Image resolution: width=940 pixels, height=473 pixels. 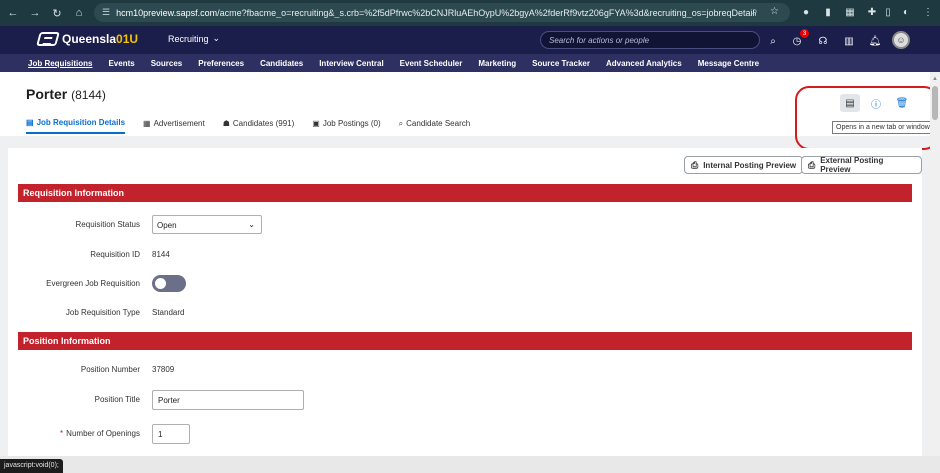 What do you see at coordinates (31, 466) in the screenshot?
I see `browser-status-bar: javascript:void(0);` at bounding box center [31, 466].